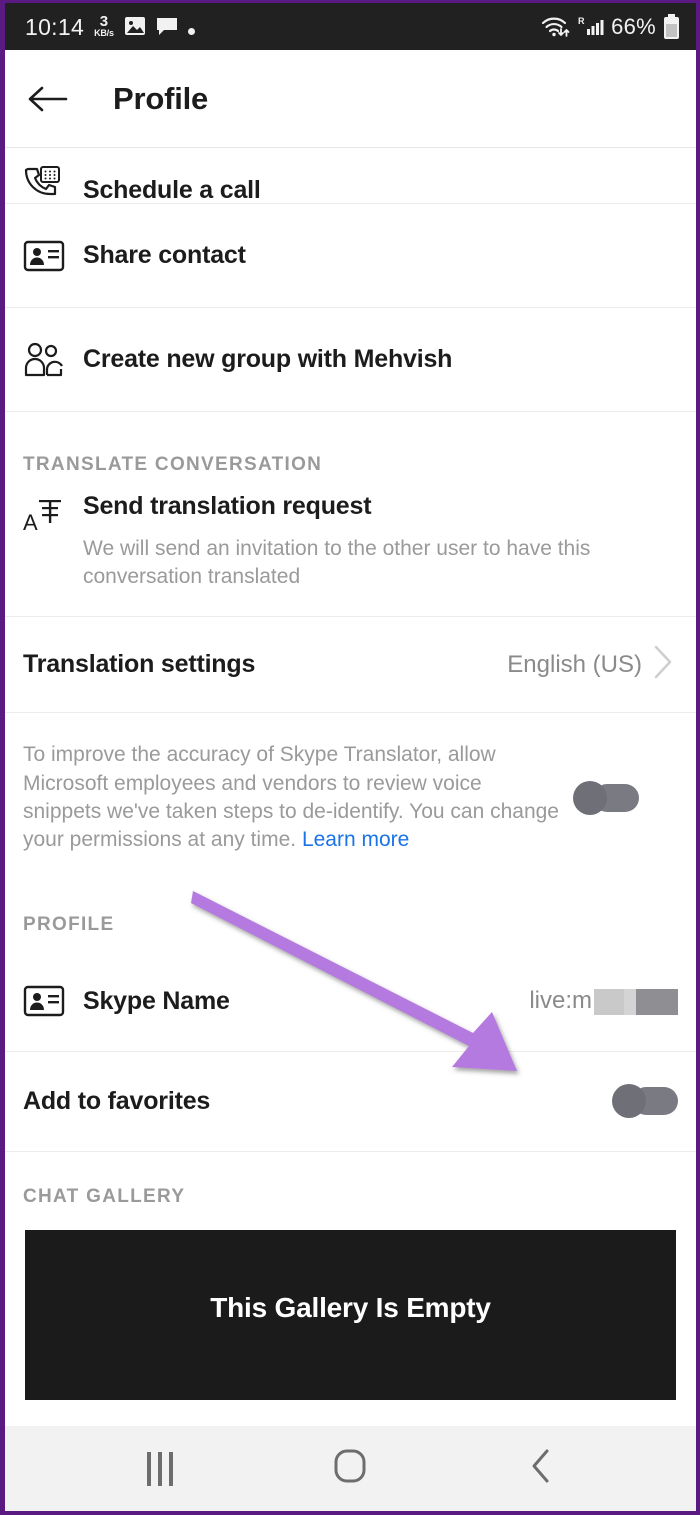 This screenshot has width=700, height=1515. I want to click on add-to-favorites-label: Add to favorites, so click(117, 1100).